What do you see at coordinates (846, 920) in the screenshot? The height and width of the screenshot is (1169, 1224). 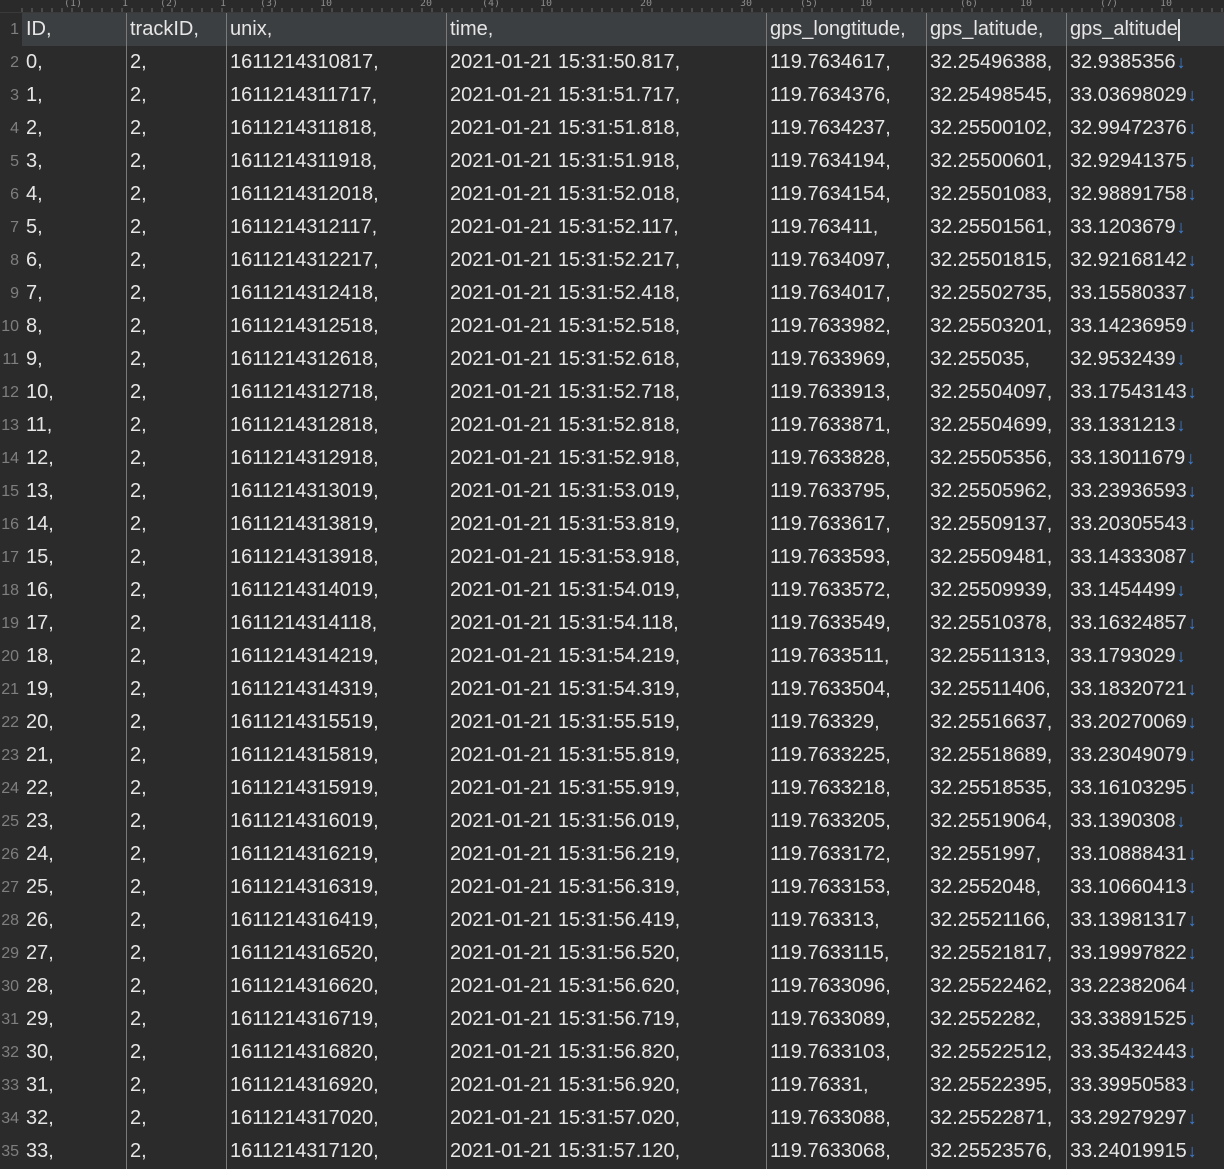 I see `cell-longitude: 119.763313,` at bounding box center [846, 920].